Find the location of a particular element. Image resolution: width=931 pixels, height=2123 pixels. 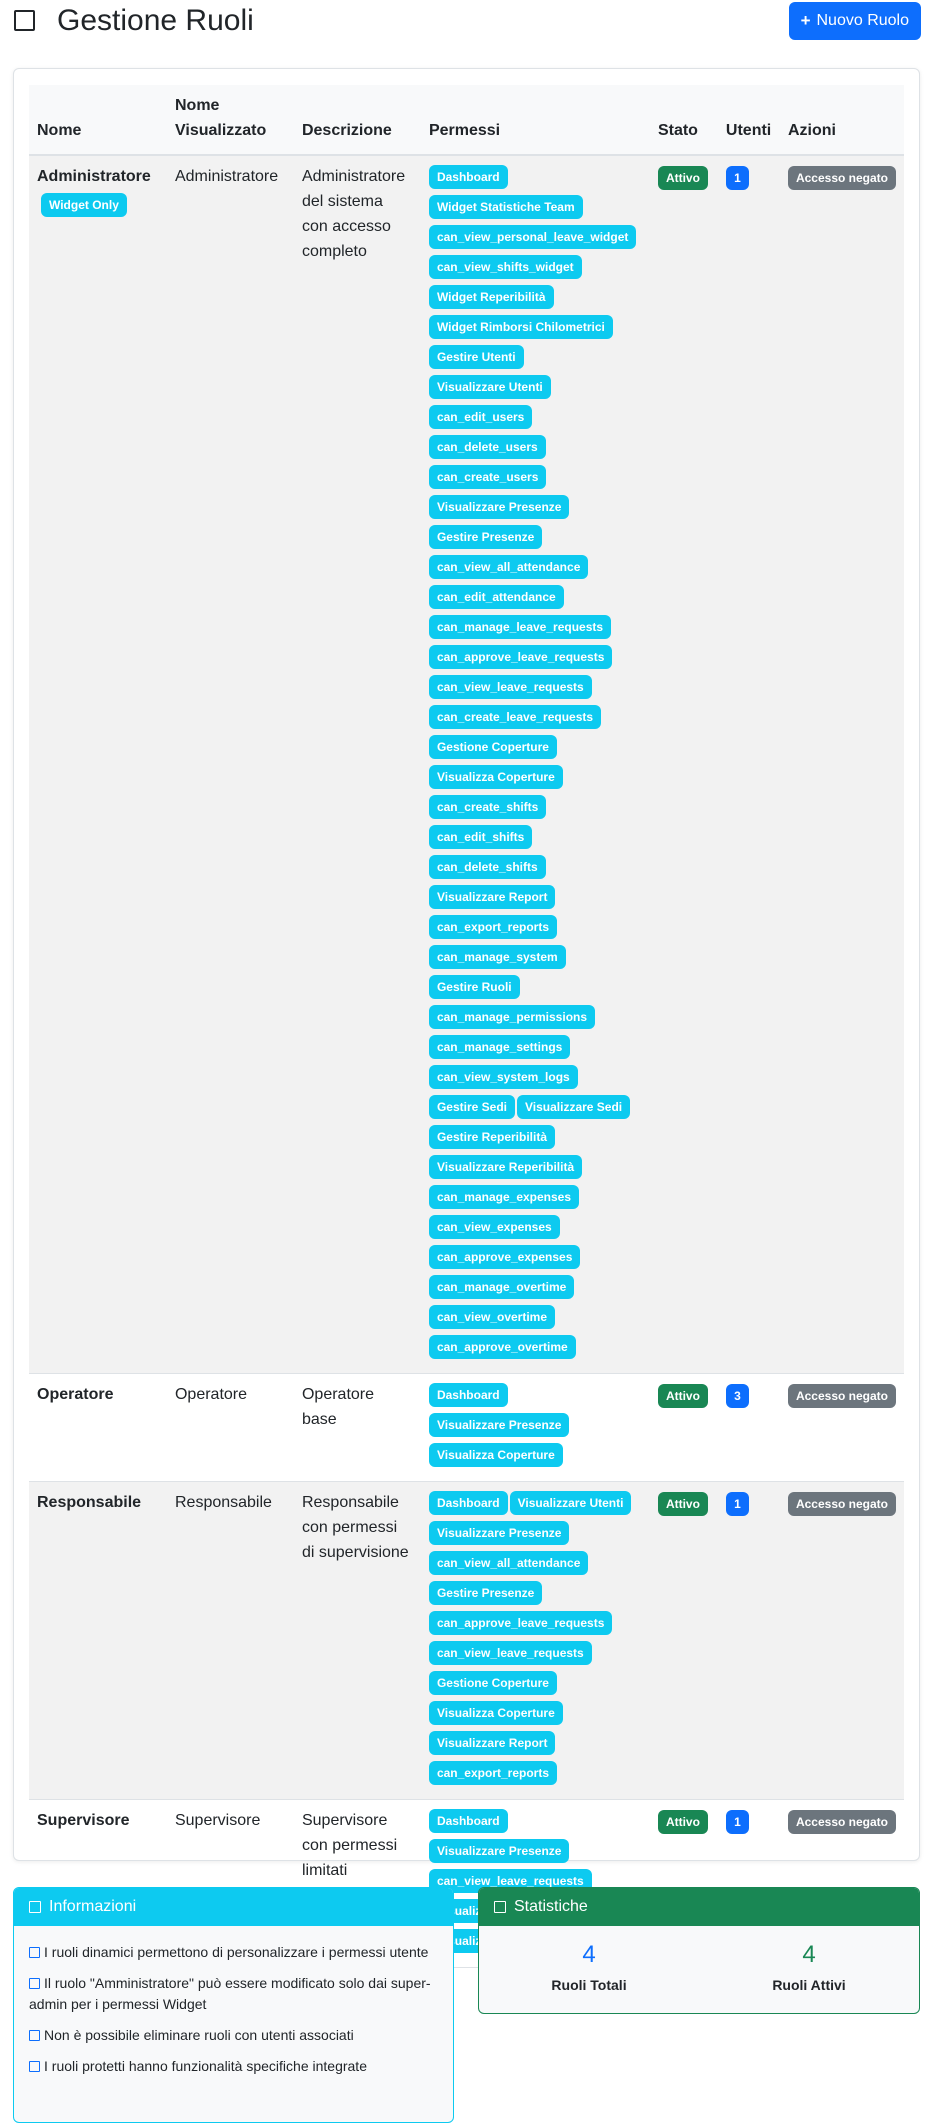

page-title: Gestione Ruoli is located at coordinates (155, 20).